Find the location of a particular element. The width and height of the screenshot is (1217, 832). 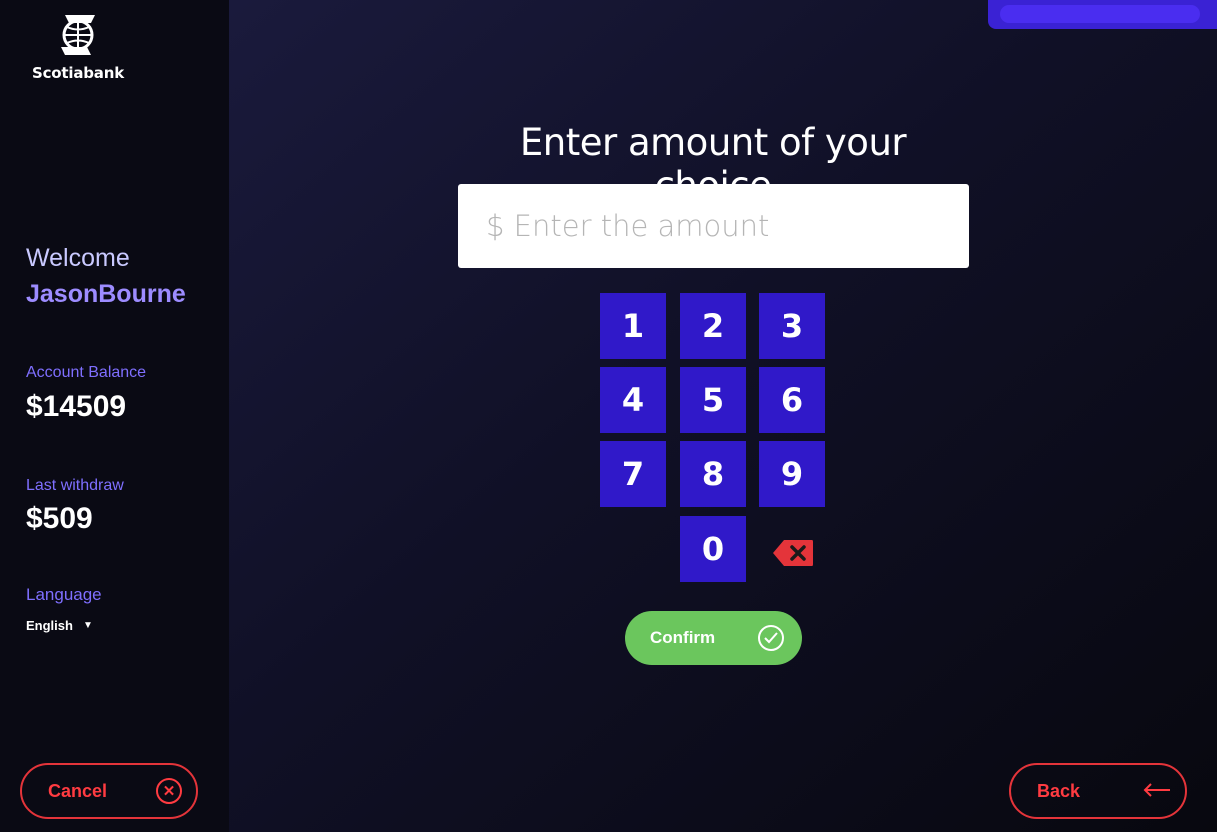

key-9: 9 is located at coordinates (792, 474).